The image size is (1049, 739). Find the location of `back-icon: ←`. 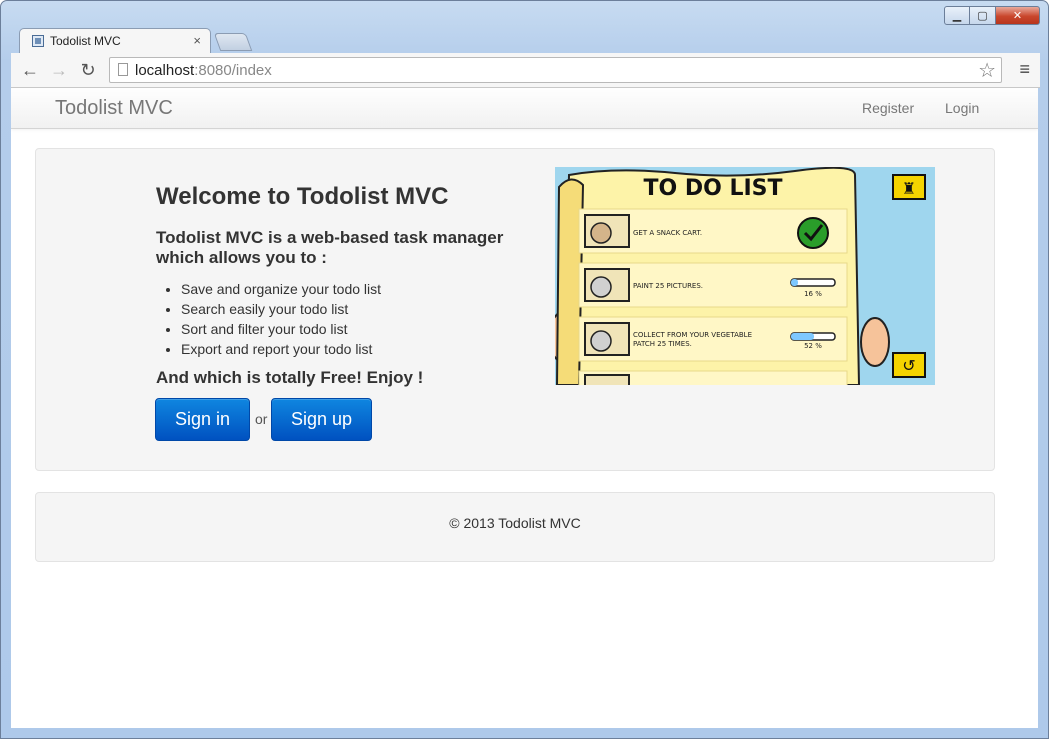

back-icon: ← is located at coordinates (30, 70).